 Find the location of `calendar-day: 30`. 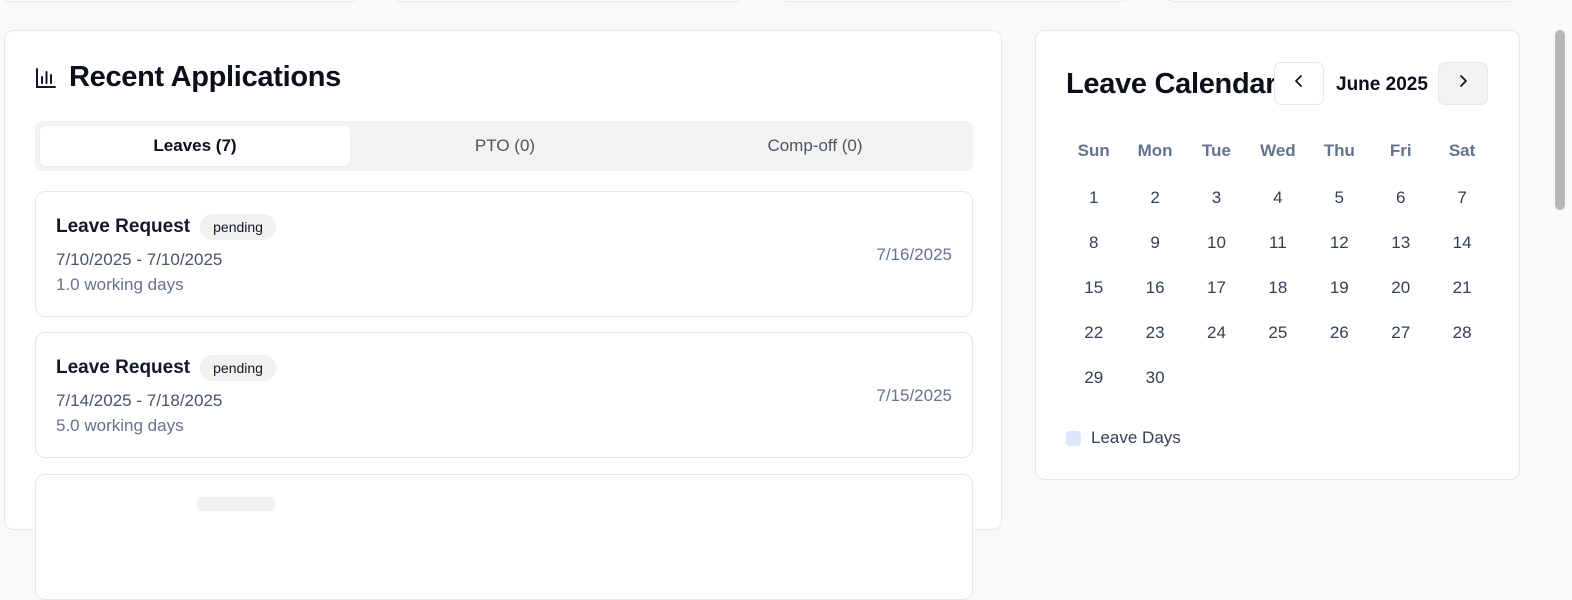

calendar-day: 30 is located at coordinates (1154, 378).